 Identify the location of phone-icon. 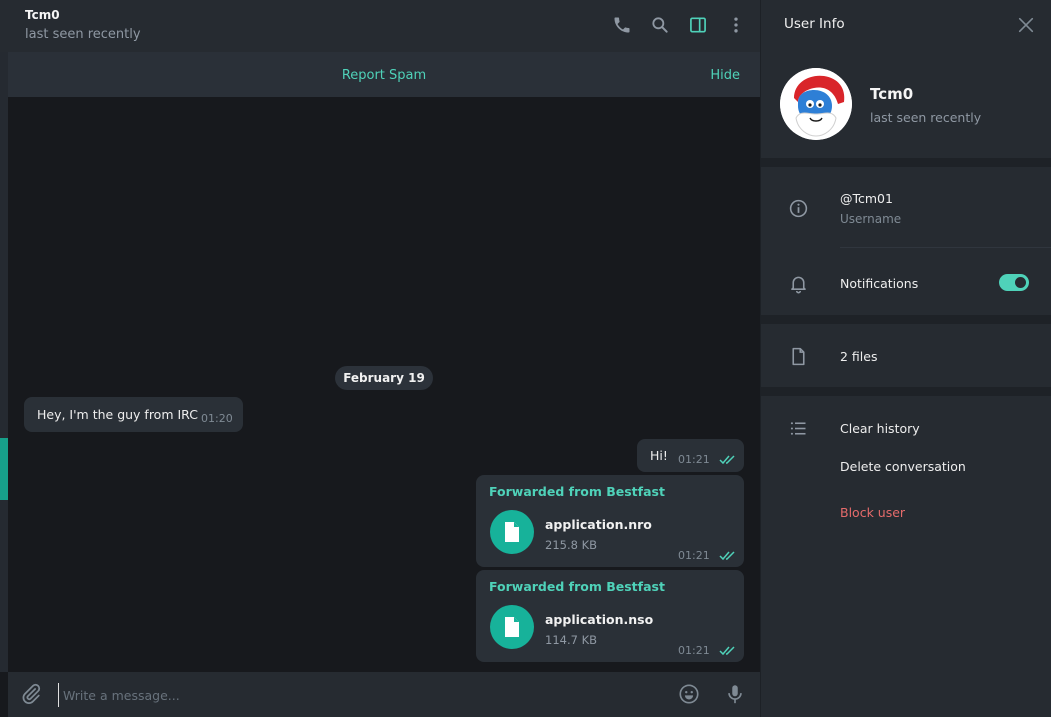
(622, 25).